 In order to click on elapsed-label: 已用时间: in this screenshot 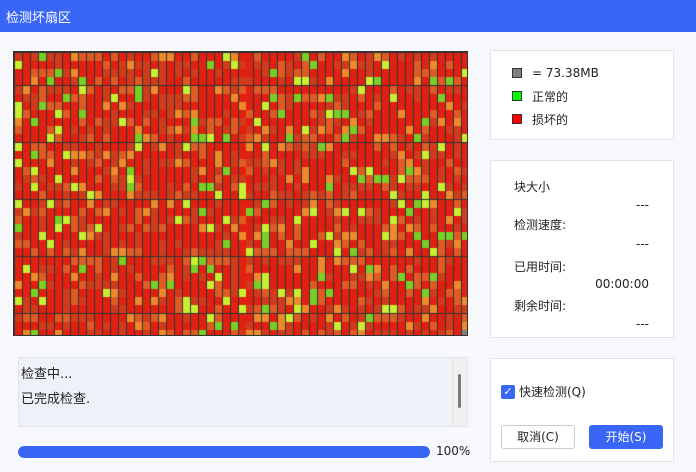, I will do `click(540, 267)`.